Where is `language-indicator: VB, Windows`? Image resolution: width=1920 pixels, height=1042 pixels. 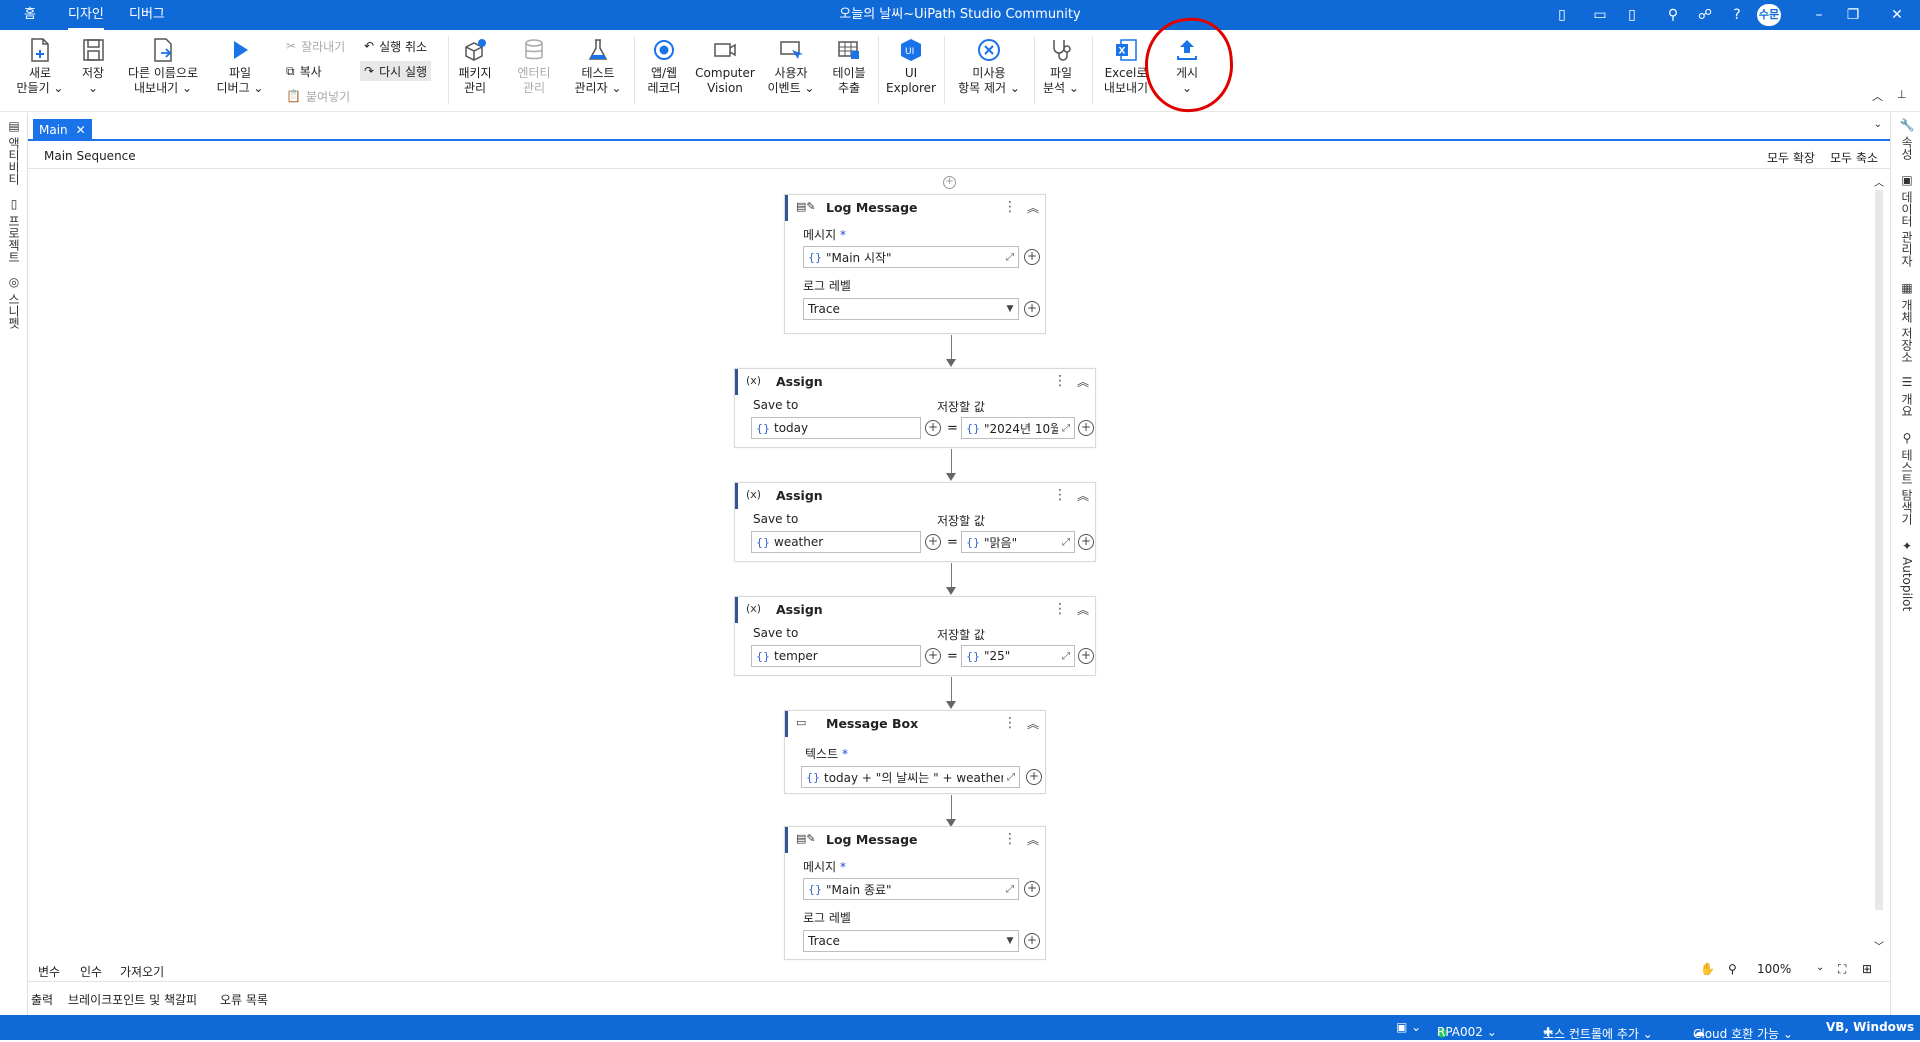 language-indicator: VB, Windows is located at coordinates (1870, 1027).